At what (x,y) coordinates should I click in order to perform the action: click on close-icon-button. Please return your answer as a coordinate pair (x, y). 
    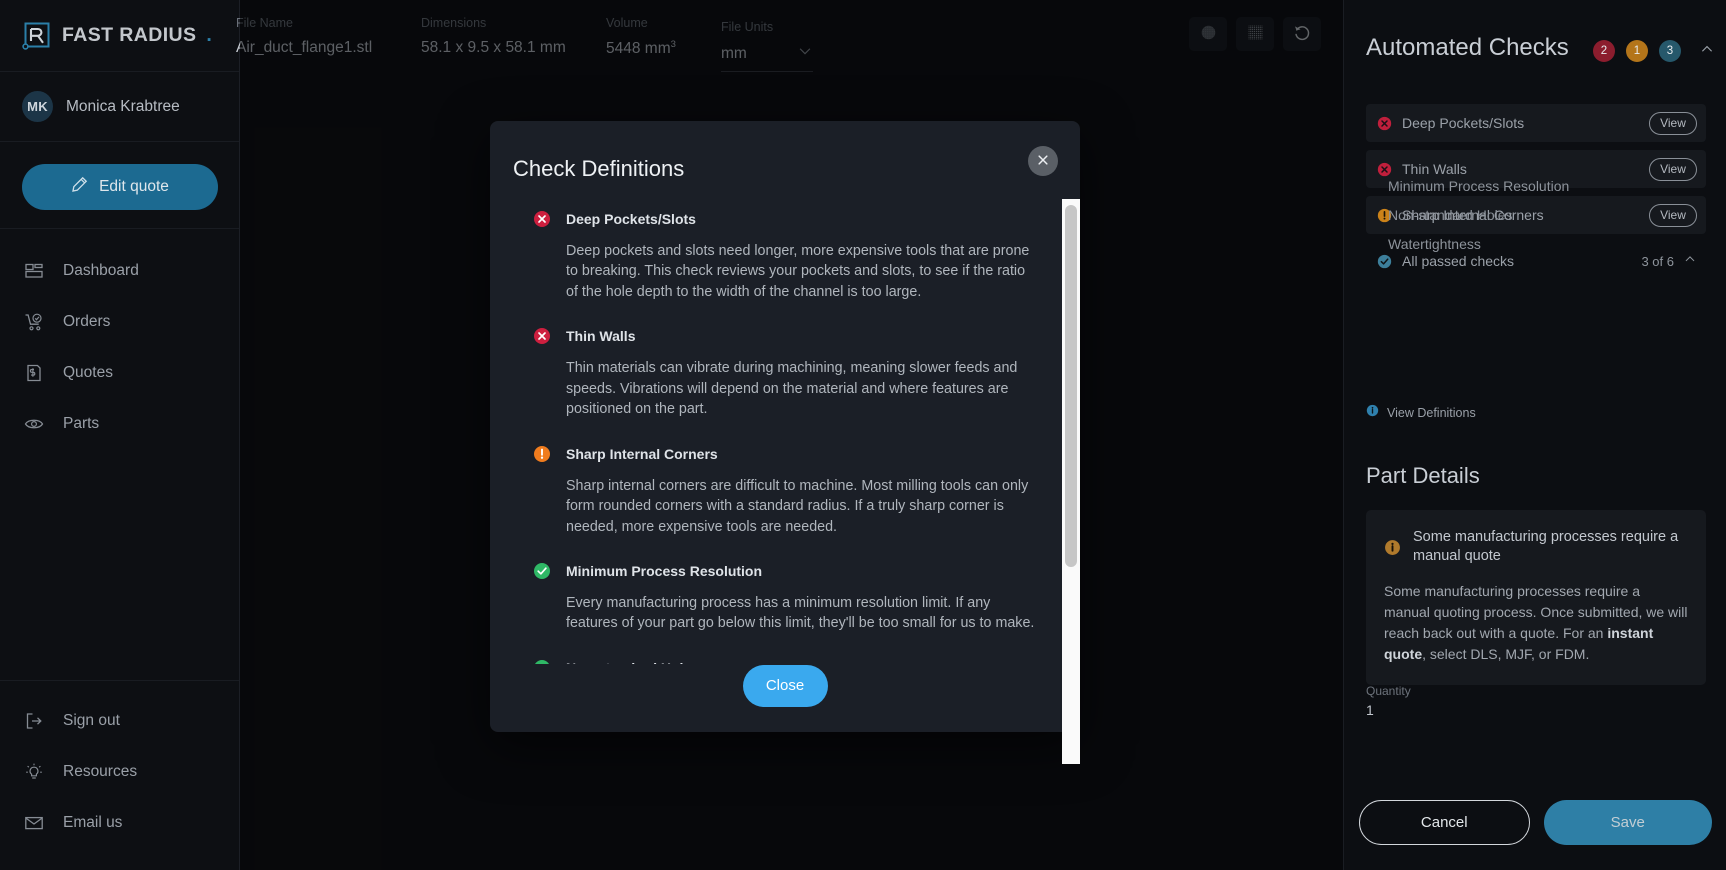
    Looking at the image, I should click on (1043, 161).